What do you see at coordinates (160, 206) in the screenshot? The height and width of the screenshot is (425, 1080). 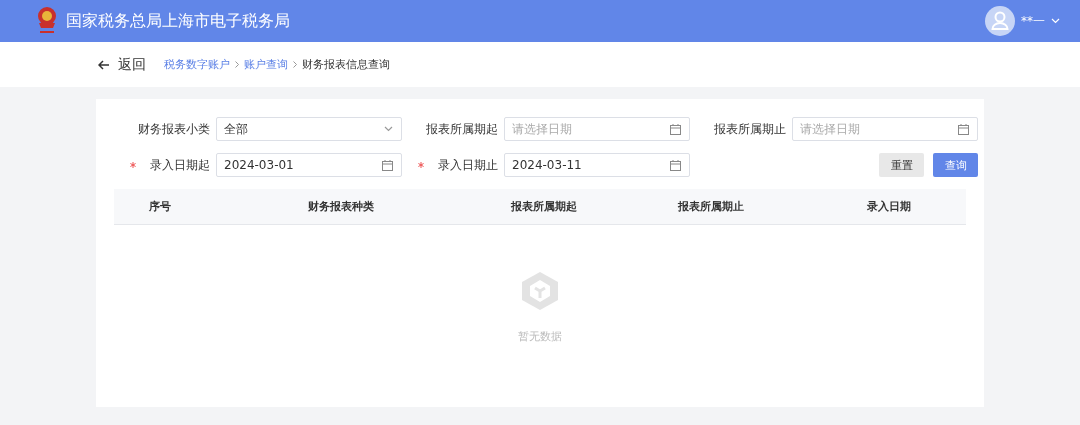 I see `column-header: 序号` at bounding box center [160, 206].